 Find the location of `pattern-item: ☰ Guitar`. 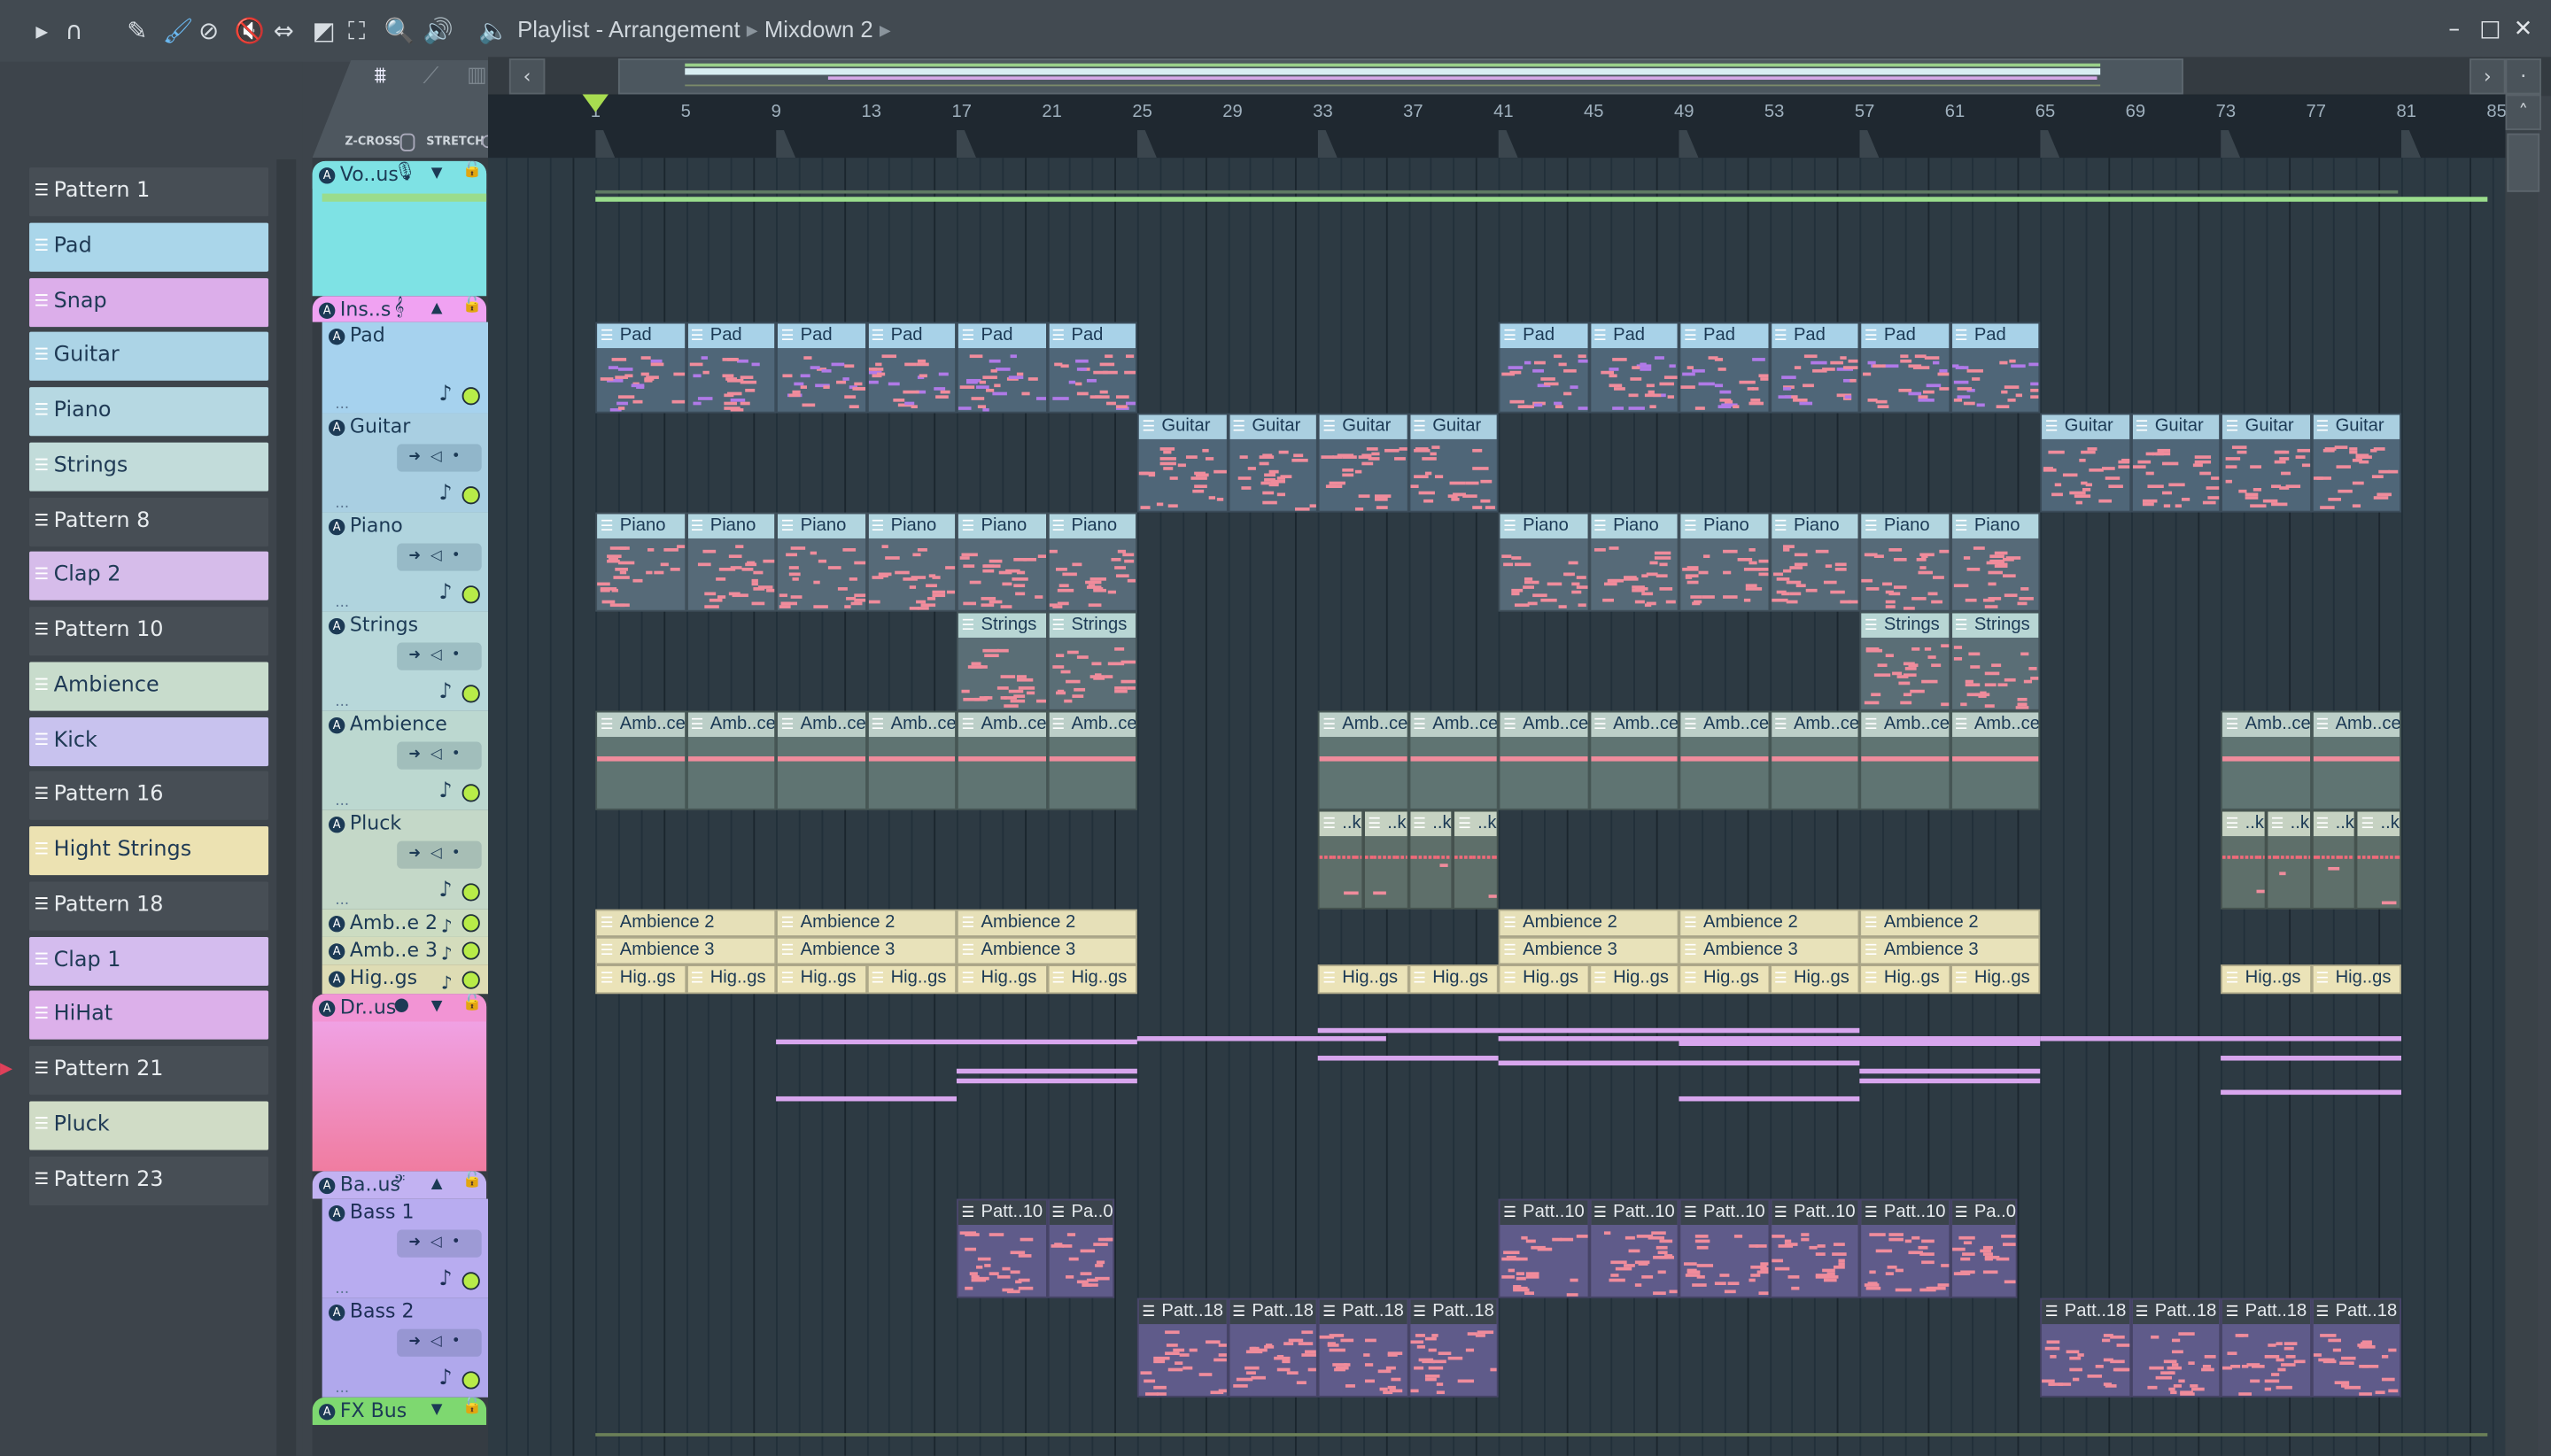

pattern-item: ☰ Guitar is located at coordinates (149, 357).